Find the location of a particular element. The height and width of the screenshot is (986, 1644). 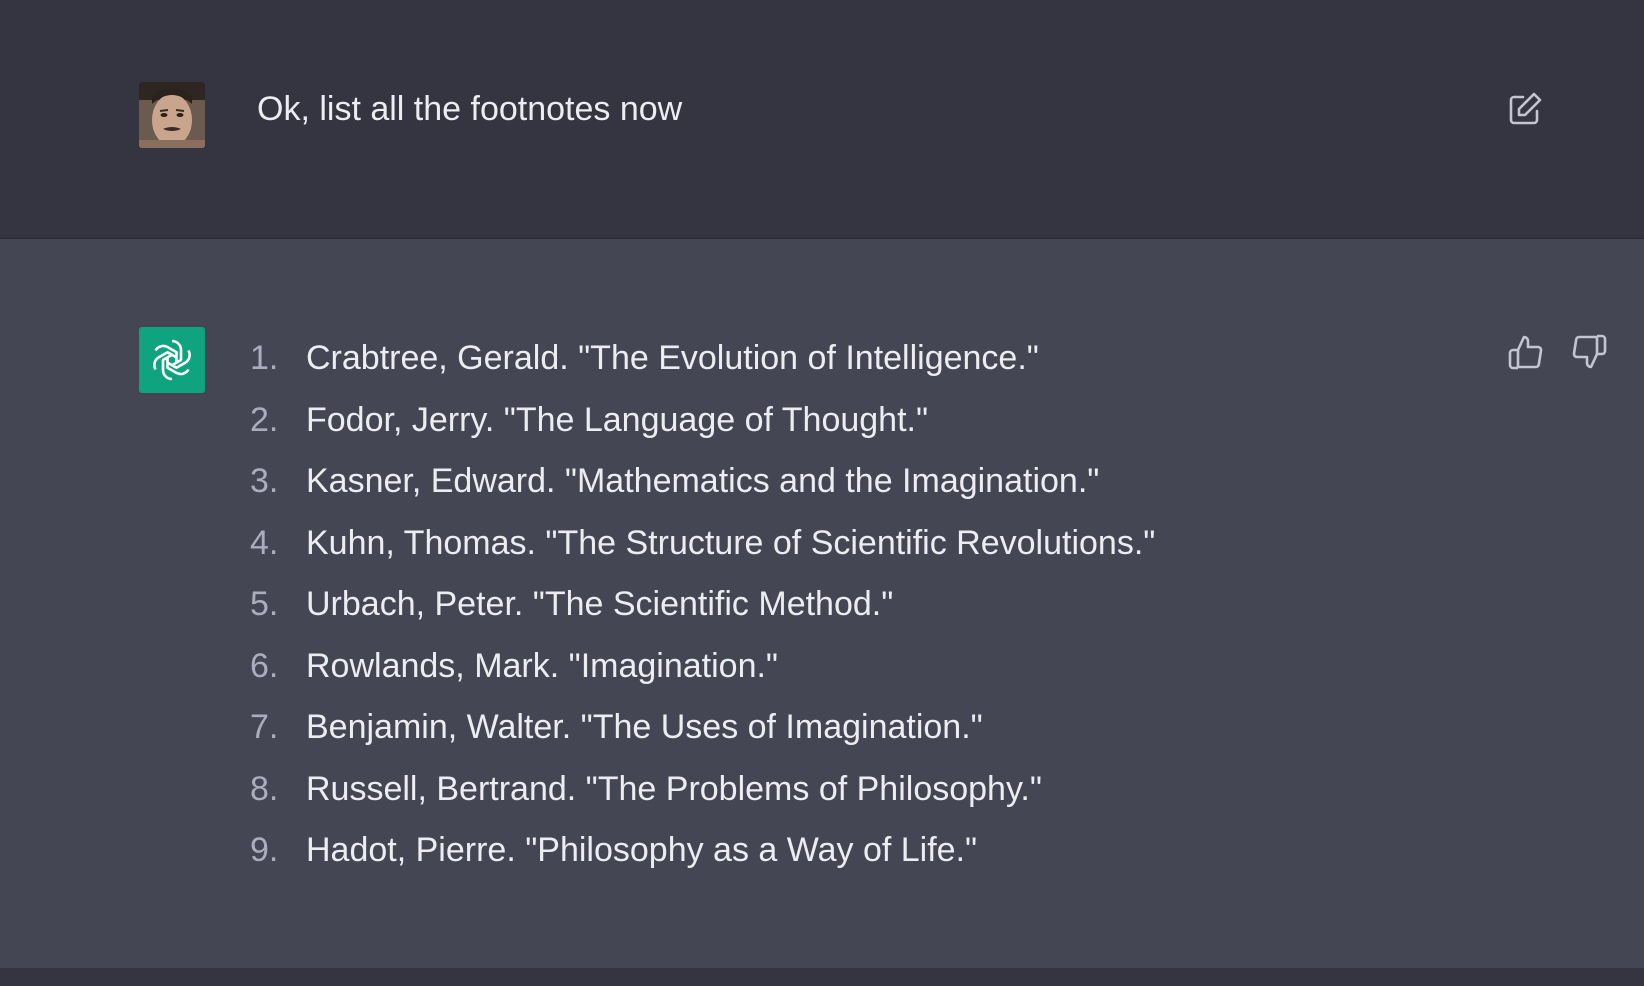

footnote-number: 8. is located at coordinates (264, 788).